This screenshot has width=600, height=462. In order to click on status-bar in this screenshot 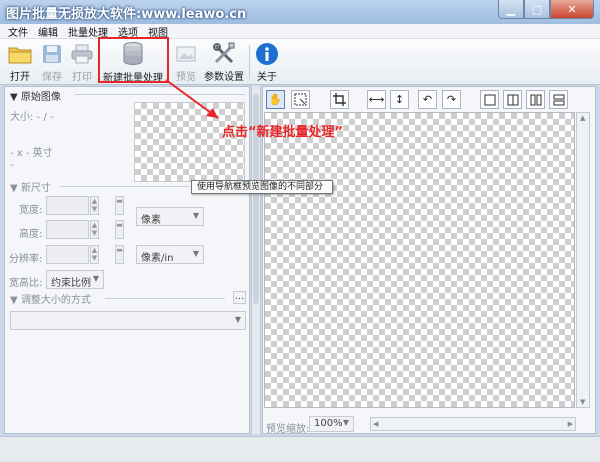, I will do `click(300, 449)`.